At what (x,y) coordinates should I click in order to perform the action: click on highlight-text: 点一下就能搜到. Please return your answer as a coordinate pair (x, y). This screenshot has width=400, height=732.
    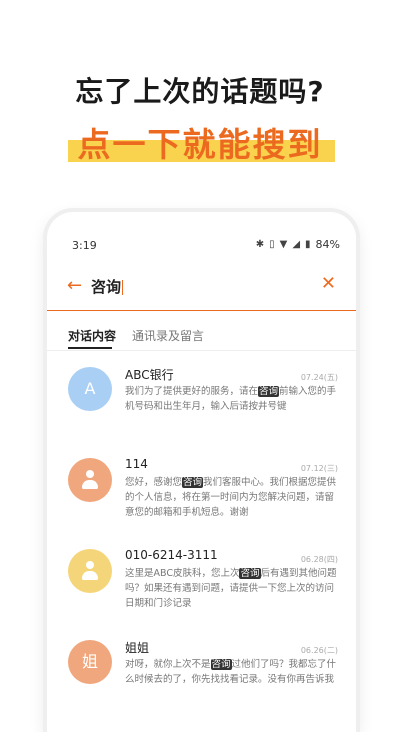
    Looking at the image, I should click on (201, 142).